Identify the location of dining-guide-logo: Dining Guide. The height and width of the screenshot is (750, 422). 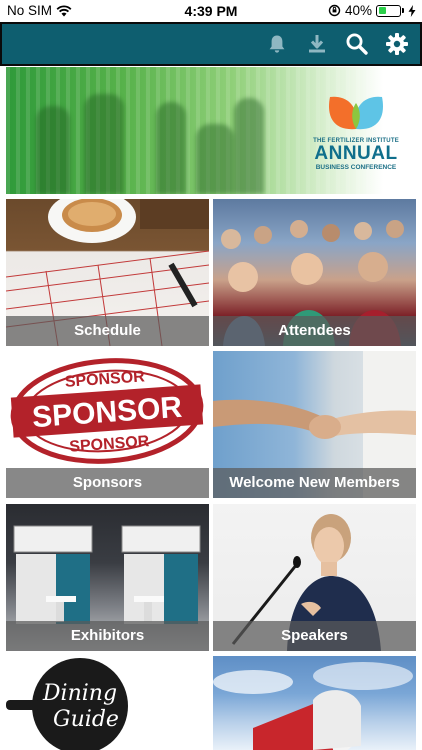
(67, 704).